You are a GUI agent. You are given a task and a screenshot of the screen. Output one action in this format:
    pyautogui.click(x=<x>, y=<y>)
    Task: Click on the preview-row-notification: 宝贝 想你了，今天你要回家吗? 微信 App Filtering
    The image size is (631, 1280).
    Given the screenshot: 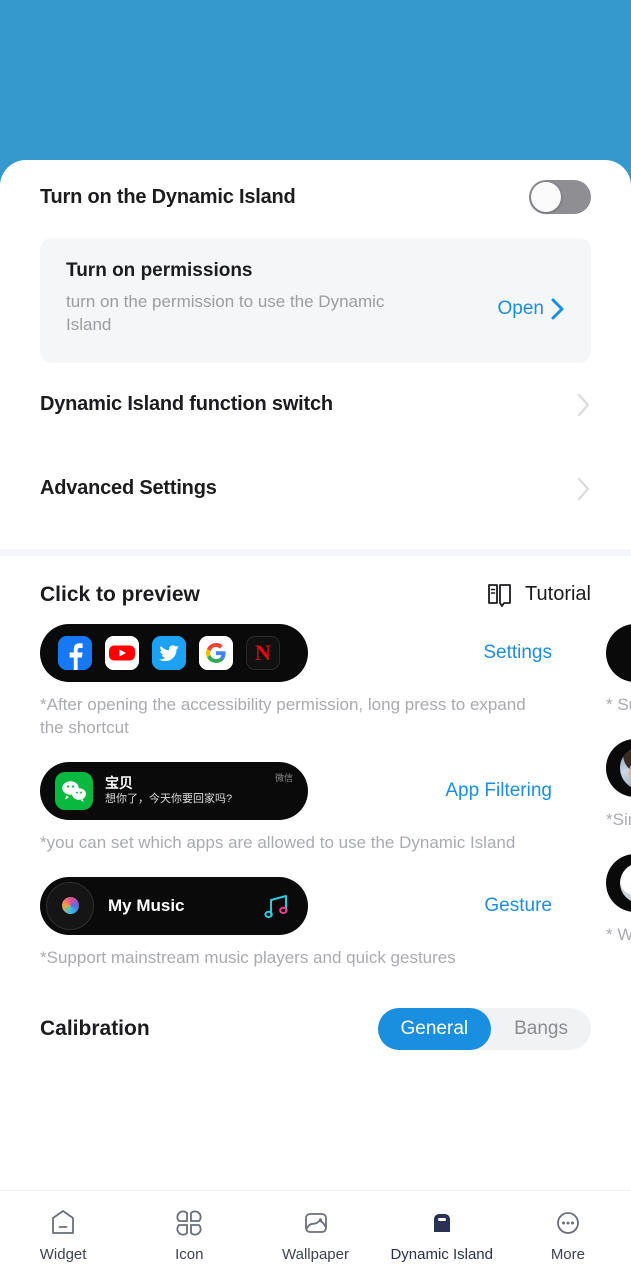 What is the action you would take?
    pyautogui.click(x=299, y=790)
    